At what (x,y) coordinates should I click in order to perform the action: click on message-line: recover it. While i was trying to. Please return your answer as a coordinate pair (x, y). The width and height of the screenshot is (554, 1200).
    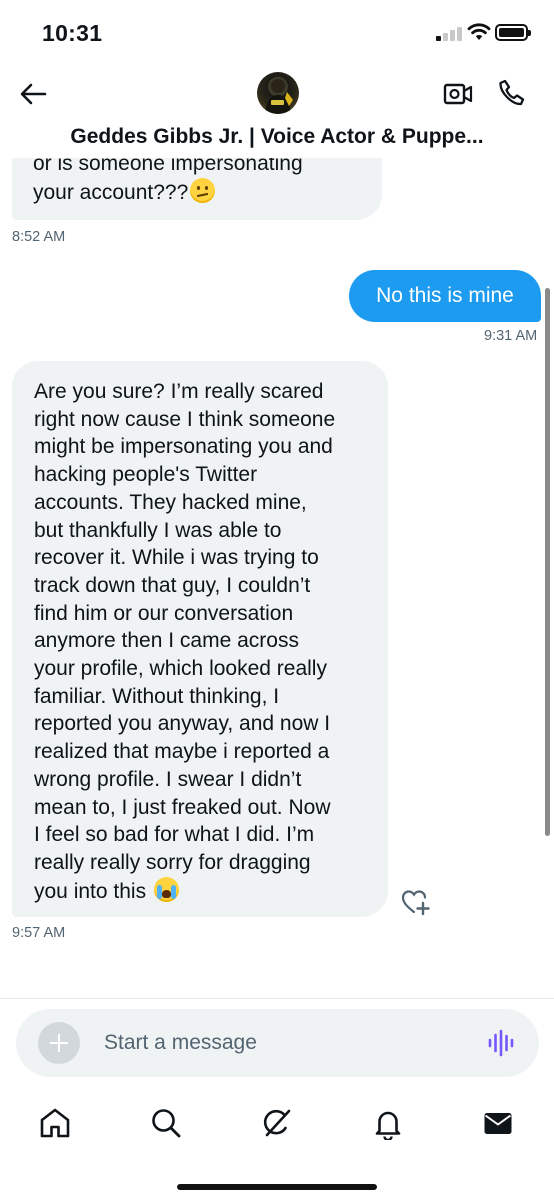
    Looking at the image, I should click on (176, 558).